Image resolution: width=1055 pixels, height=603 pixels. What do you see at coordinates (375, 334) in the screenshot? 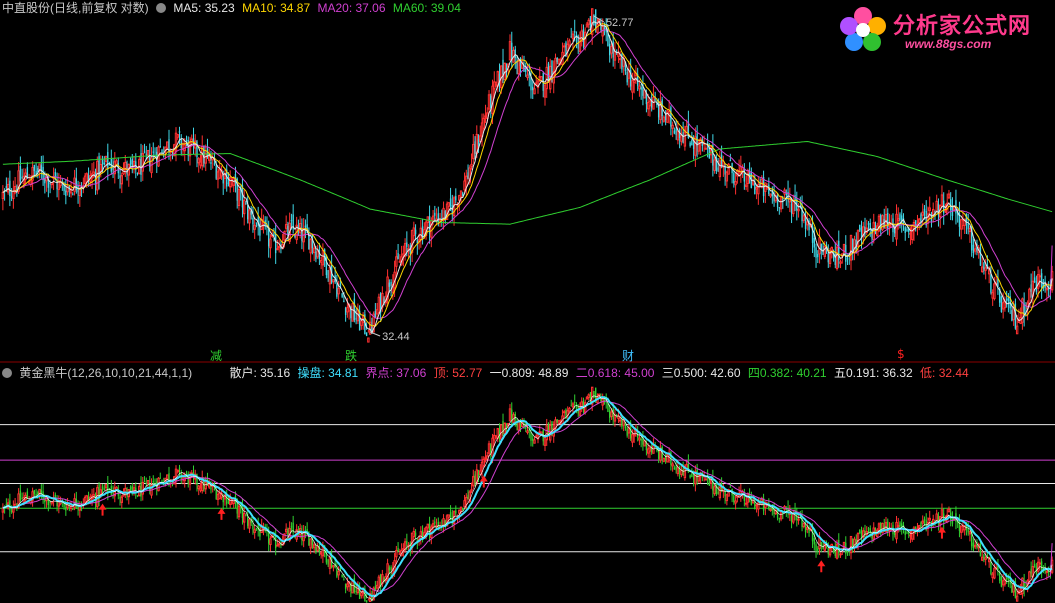
I see `low-pointer` at bounding box center [375, 334].